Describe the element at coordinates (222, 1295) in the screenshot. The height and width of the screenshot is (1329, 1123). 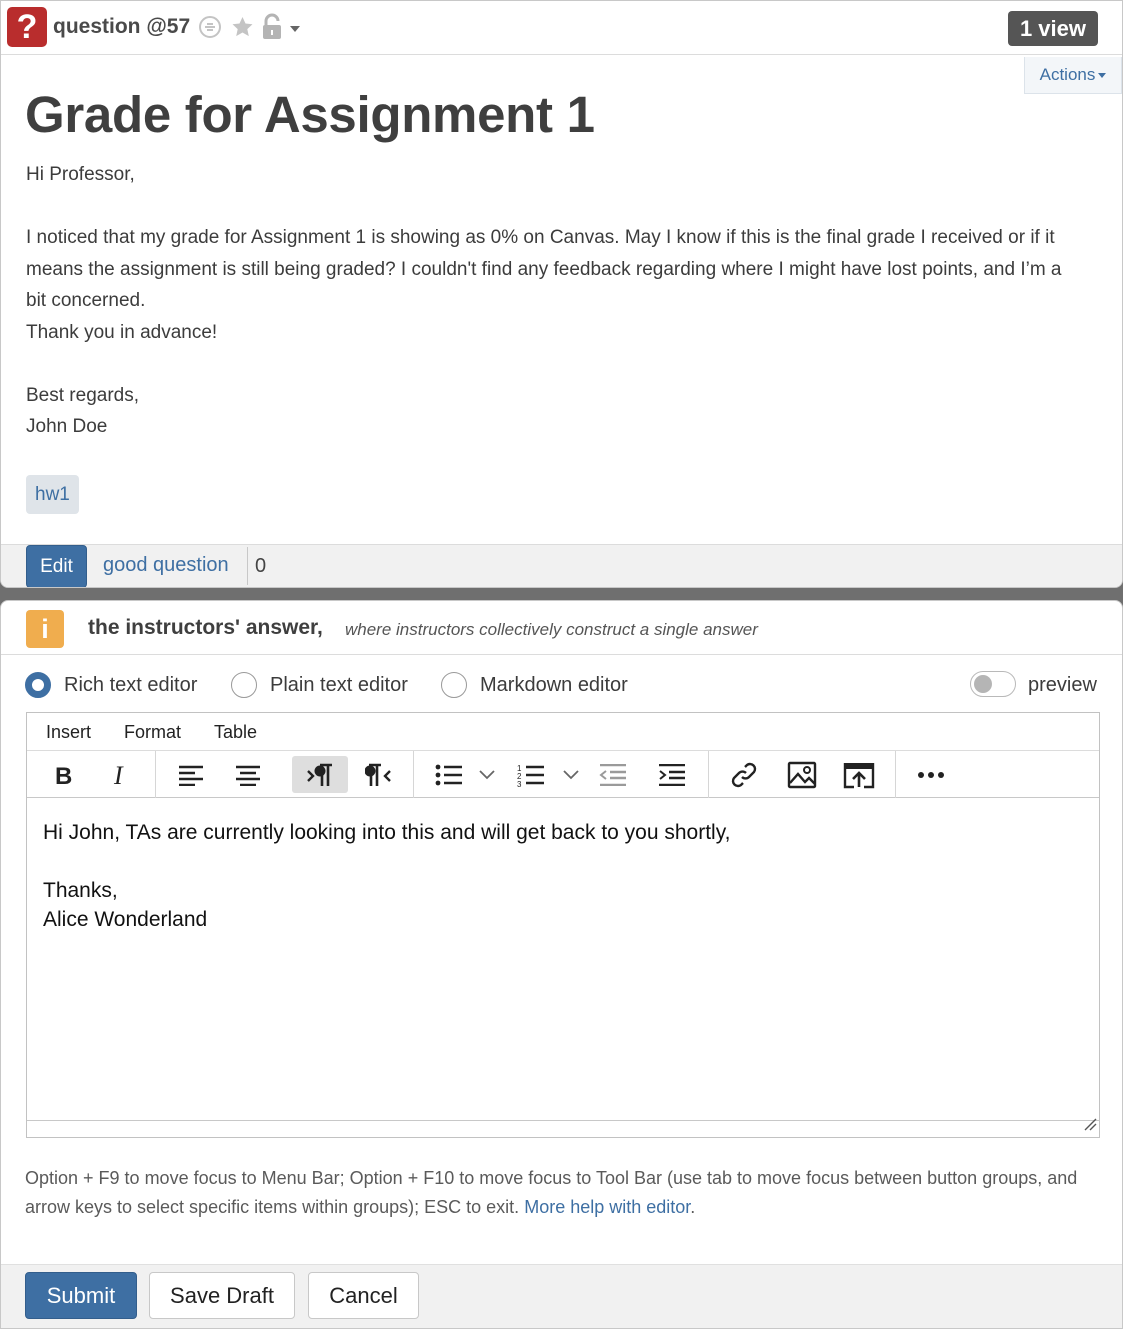
I see `save-draft-button: Save Draft` at that location.